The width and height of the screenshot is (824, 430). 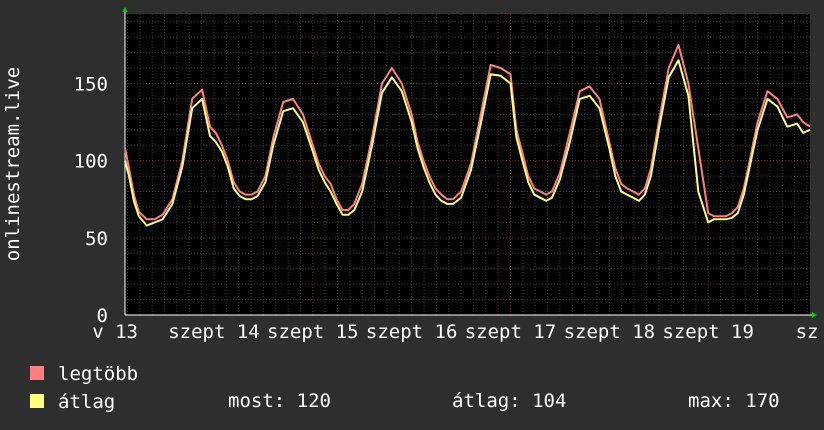 I want to click on x-tick-label: szept 18, so click(x=610, y=332).